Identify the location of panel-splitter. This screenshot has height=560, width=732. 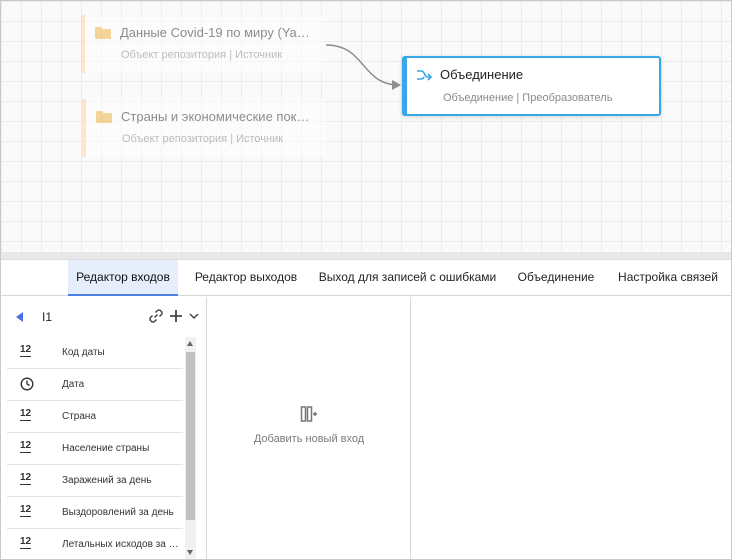
(366, 256).